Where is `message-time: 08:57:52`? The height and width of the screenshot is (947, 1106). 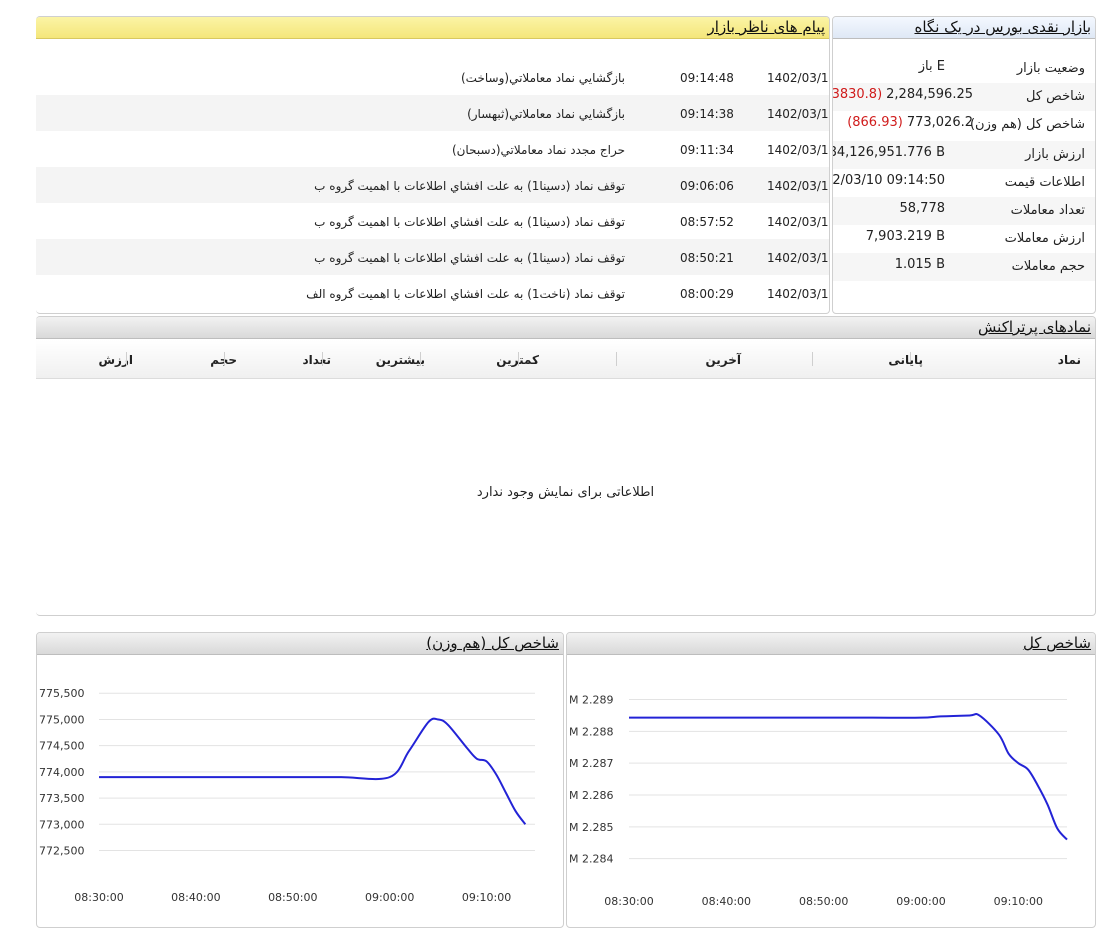
message-time: 08:57:52 is located at coordinates (707, 222).